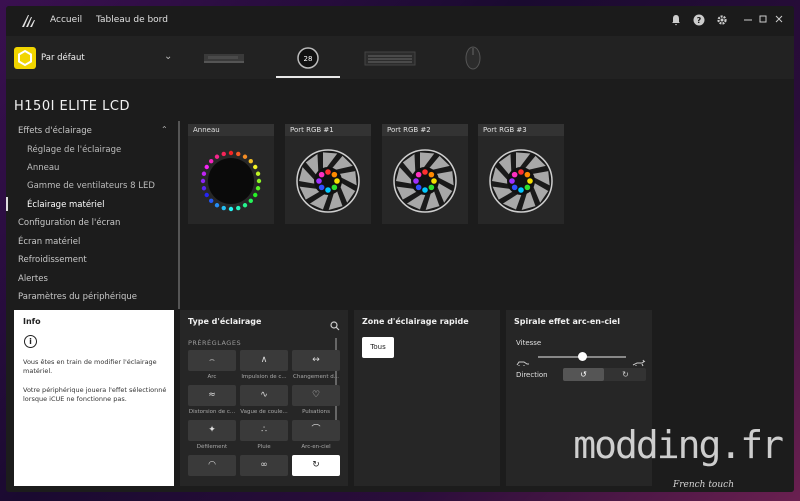 The height and width of the screenshot is (501, 800). What do you see at coordinates (55, 131) in the screenshot?
I see `sidebar-item-lighting-effects: Effets d'éclairage` at bounding box center [55, 131].